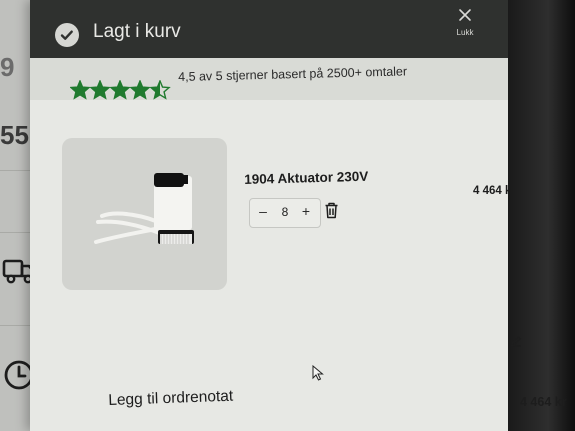 Image resolution: width=575 pixels, height=431 pixels. I want to click on background-number: 9, so click(7, 67).